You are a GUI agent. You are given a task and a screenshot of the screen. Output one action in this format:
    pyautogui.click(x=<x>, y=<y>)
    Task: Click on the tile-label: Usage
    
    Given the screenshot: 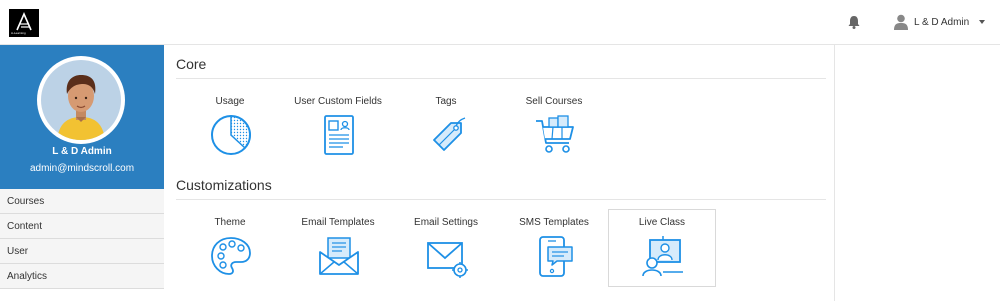 What is the action you would take?
    pyautogui.click(x=230, y=101)
    